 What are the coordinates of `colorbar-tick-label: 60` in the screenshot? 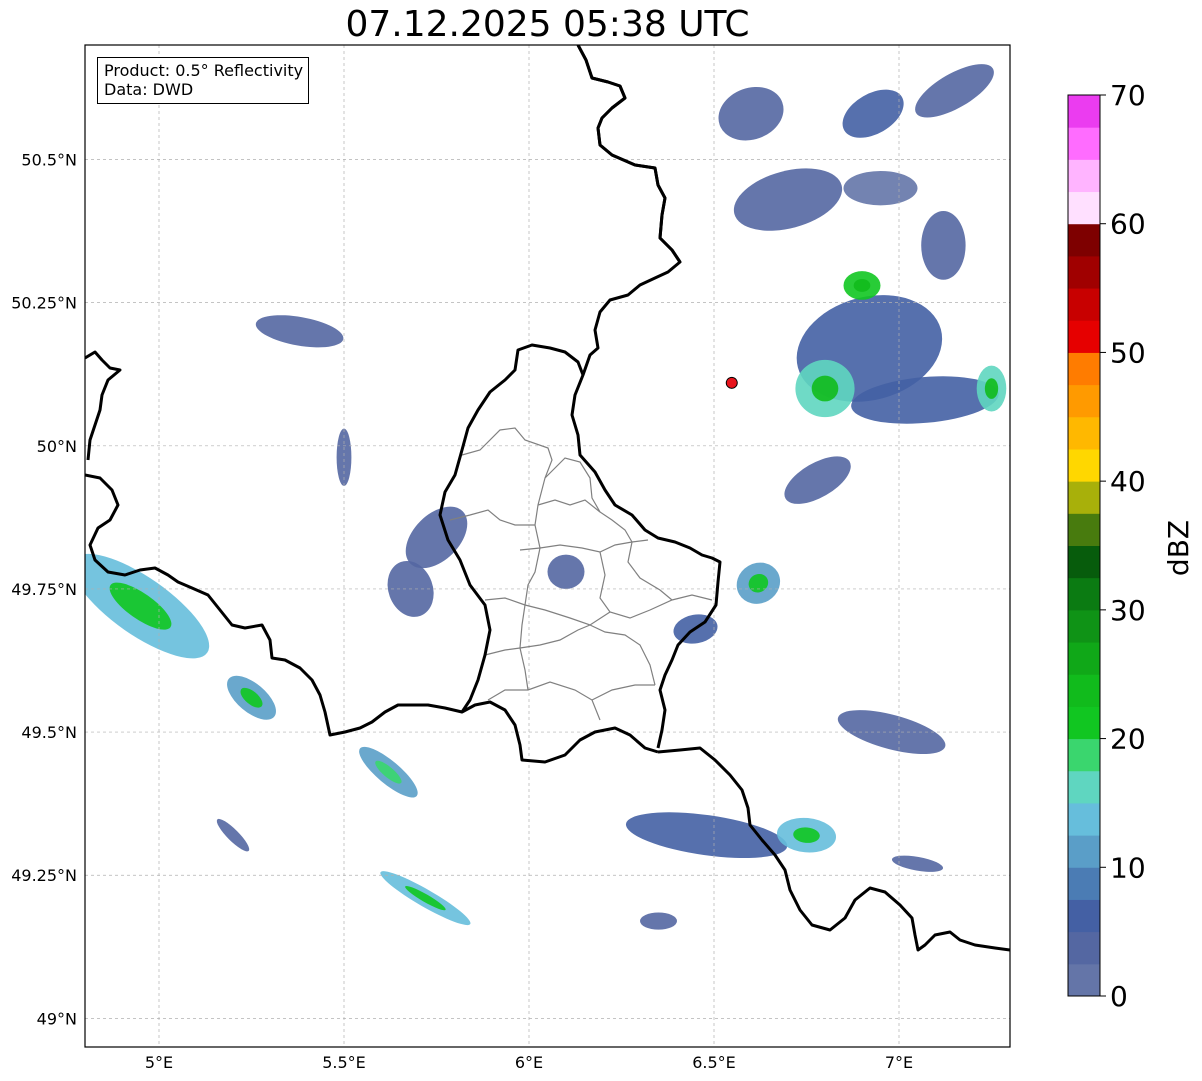 It's located at (1128, 224).